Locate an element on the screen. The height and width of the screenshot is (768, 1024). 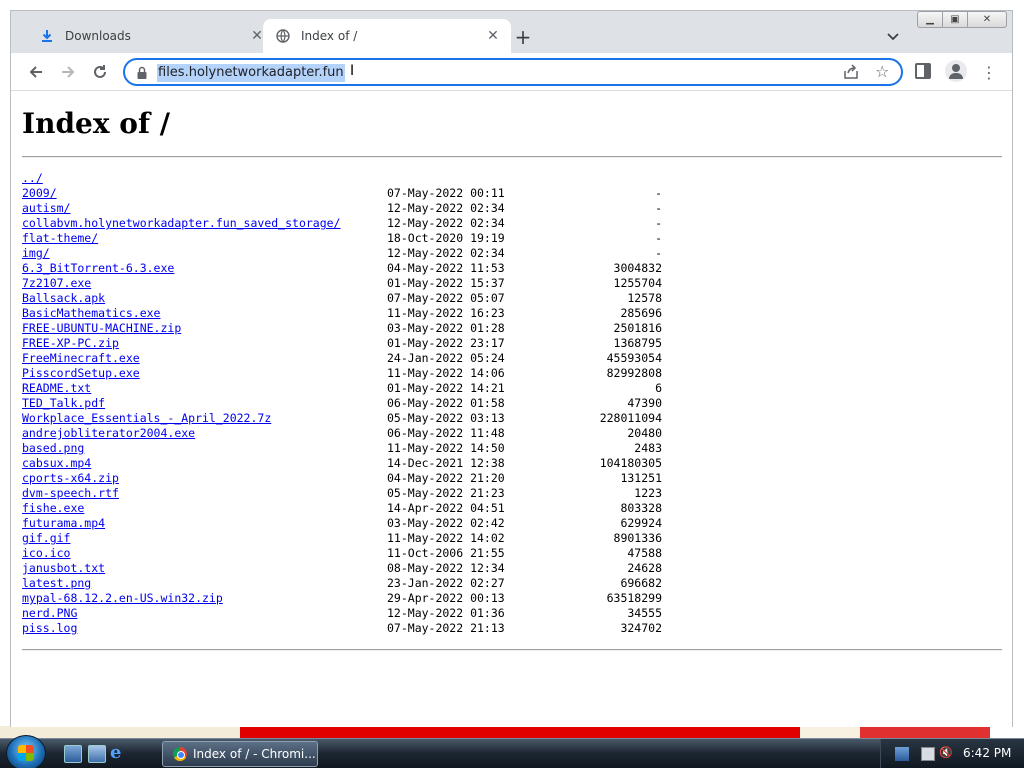
maximize-button: ▣ is located at coordinates (955, 19).